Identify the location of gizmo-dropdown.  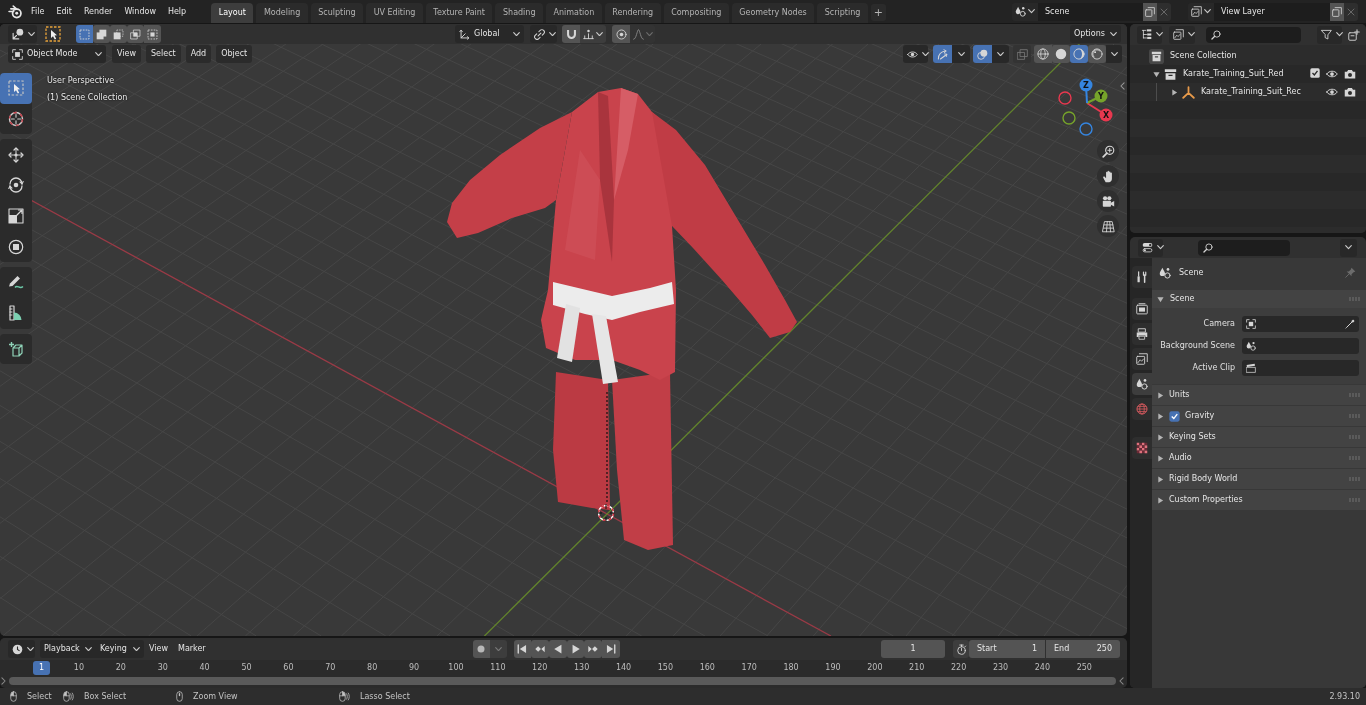
(961, 54).